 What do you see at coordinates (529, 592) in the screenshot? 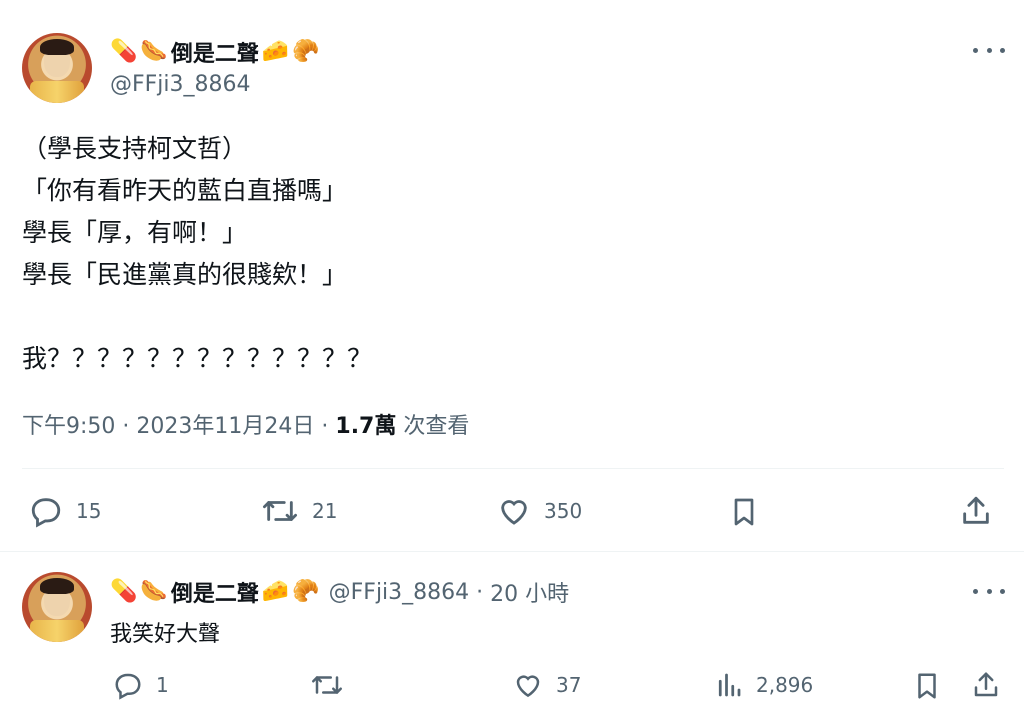
I see `reply-time-ago: 20 小時` at bounding box center [529, 592].